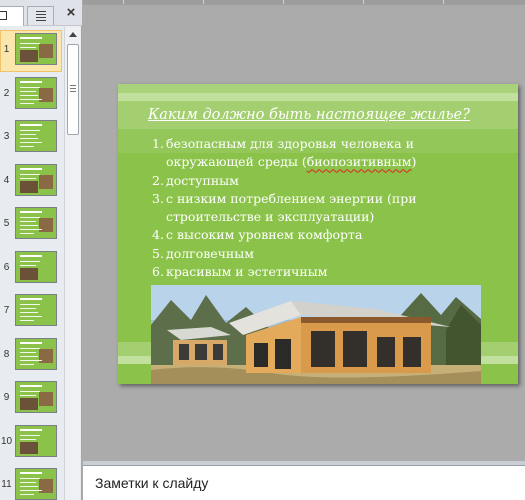 The height and width of the screenshot is (500, 525). I want to click on slide-number: 4, so click(6, 180).